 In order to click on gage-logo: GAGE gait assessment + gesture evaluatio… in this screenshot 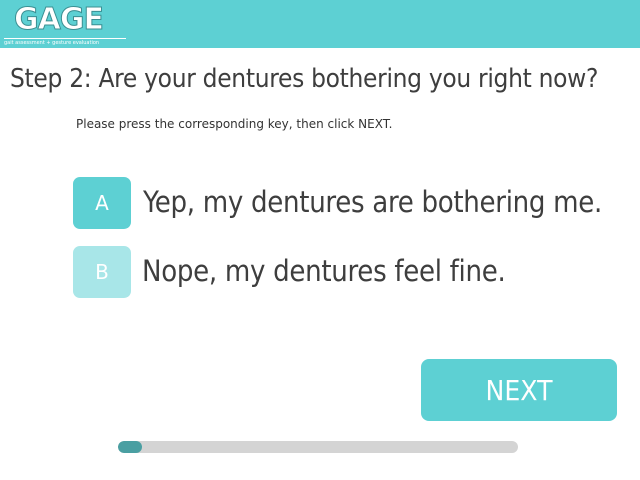, I will do `click(65, 24)`.